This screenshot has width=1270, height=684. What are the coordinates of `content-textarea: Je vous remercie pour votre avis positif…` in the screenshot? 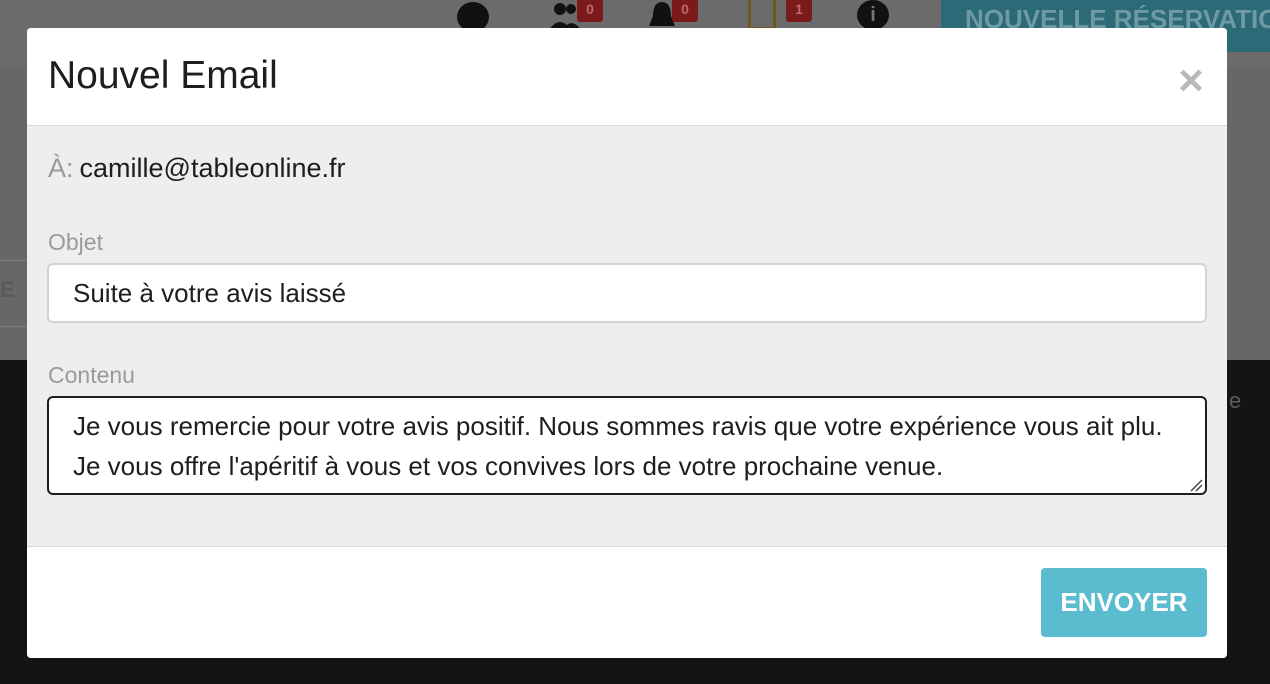 It's located at (627, 445).